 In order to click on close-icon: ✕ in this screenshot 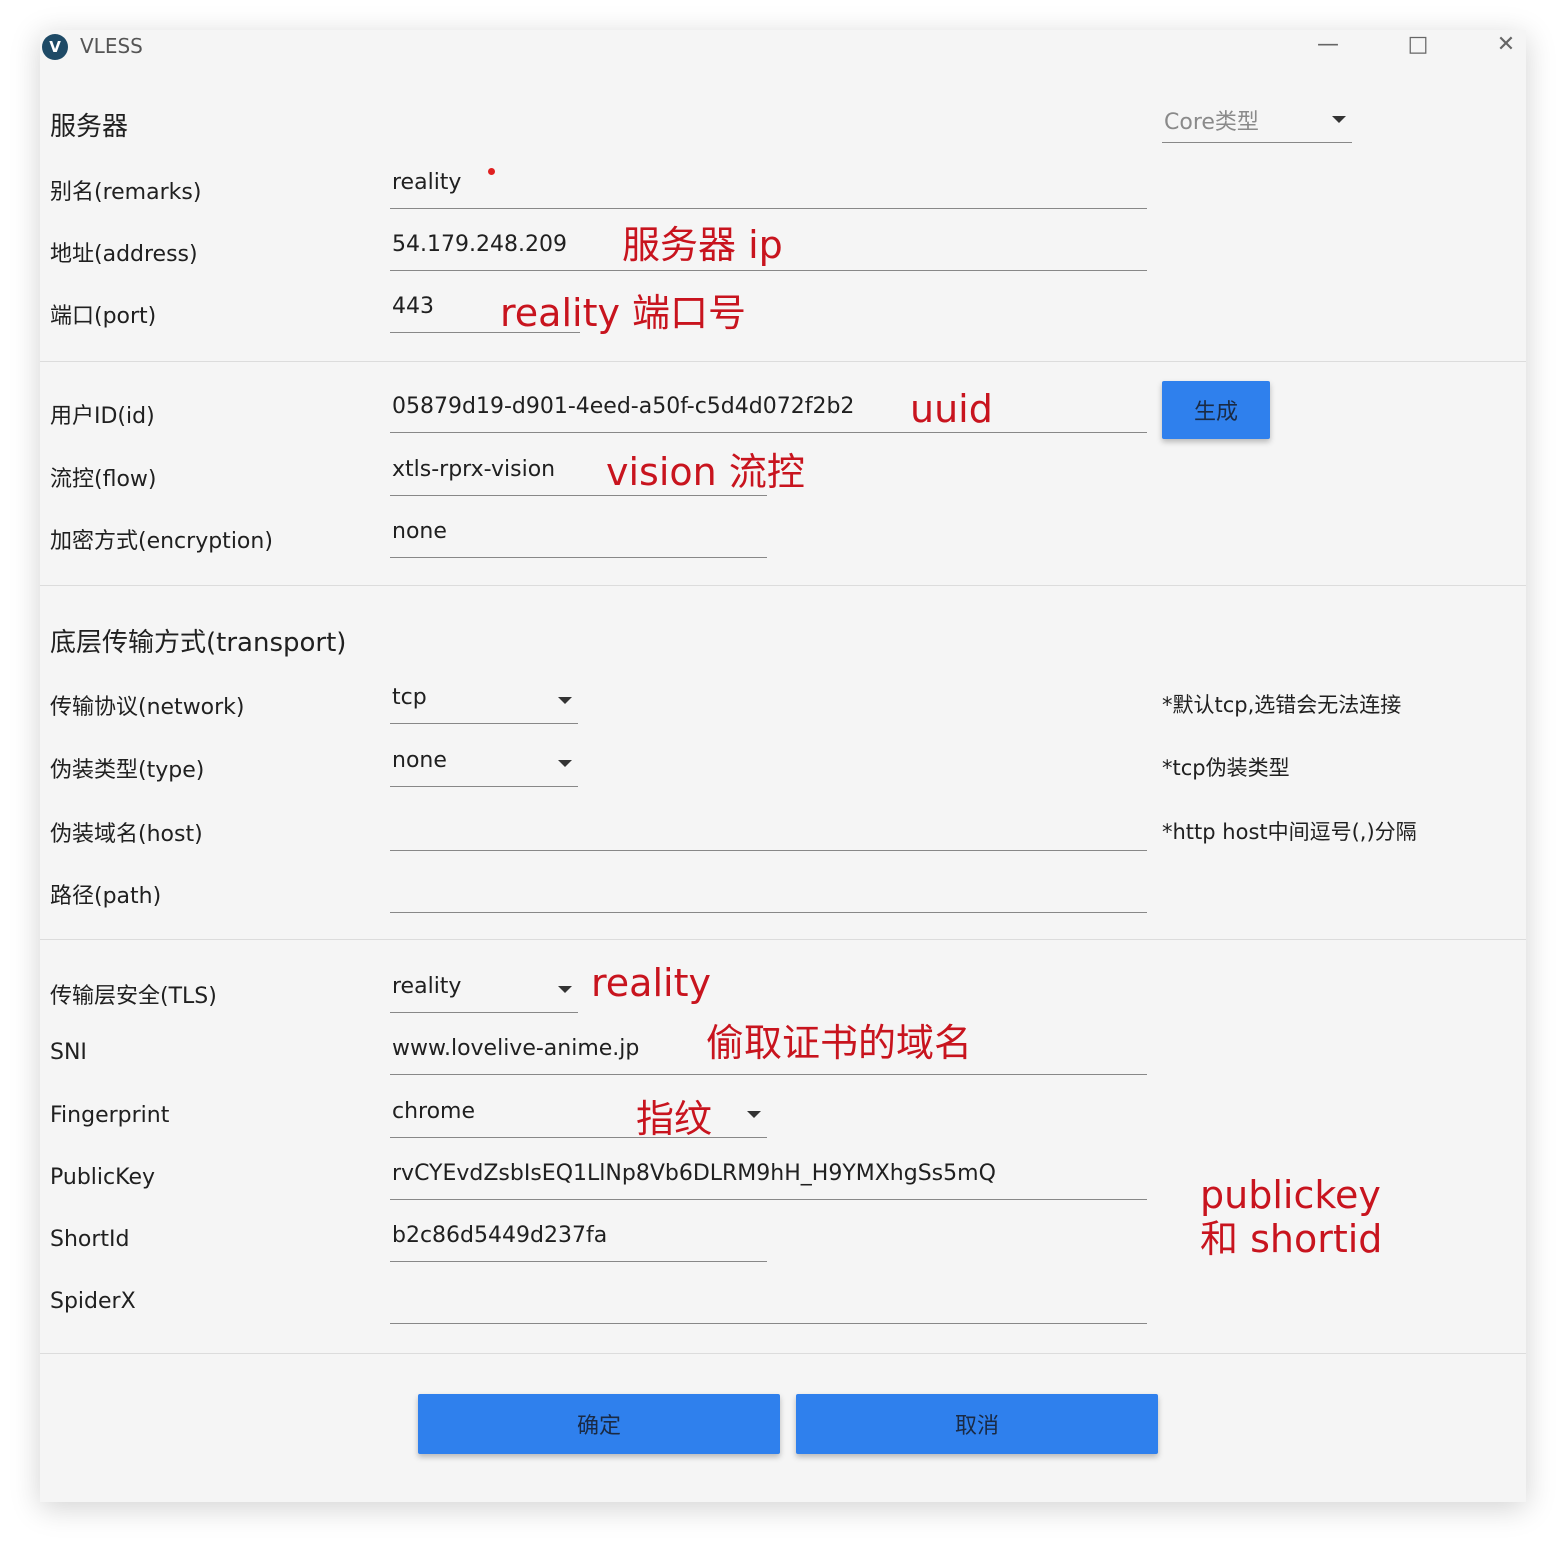, I will do `click(1506, 46)`.